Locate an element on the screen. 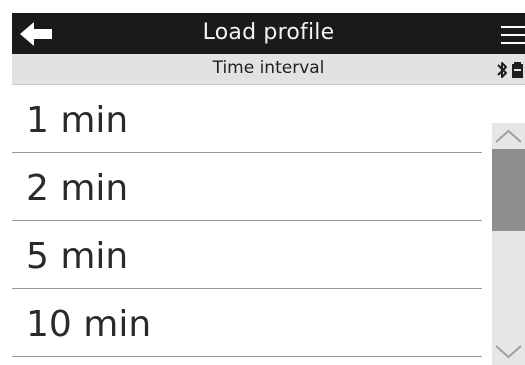 The image size is (525, 365). back-button is located at coordinates (38, 34).